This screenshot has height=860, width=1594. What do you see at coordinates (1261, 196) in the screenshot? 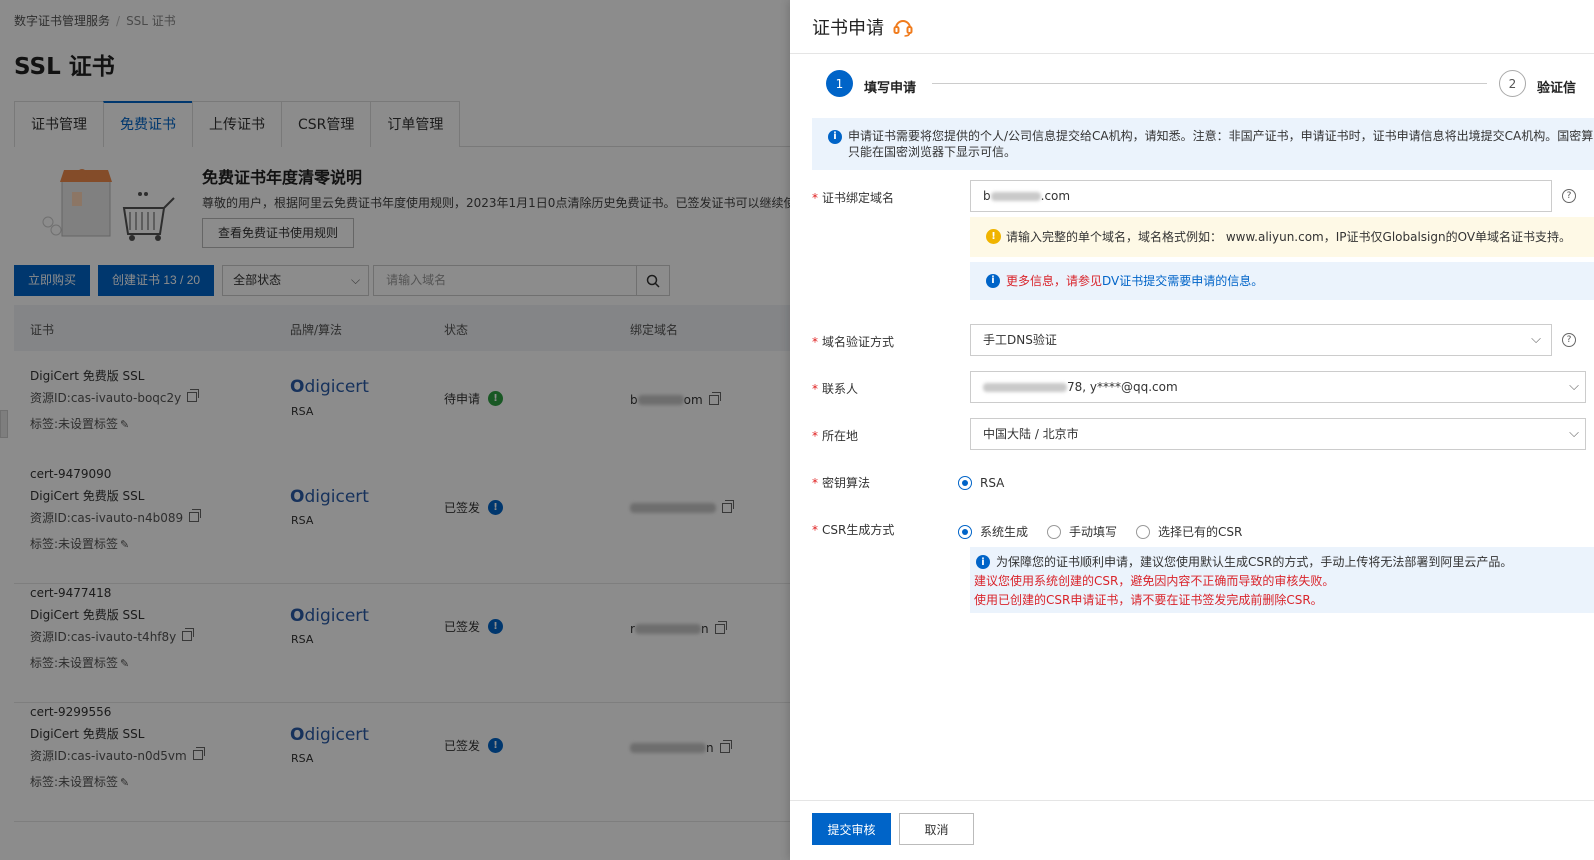
I see `domain-input: b .com` at bounding box center [1261, 196].